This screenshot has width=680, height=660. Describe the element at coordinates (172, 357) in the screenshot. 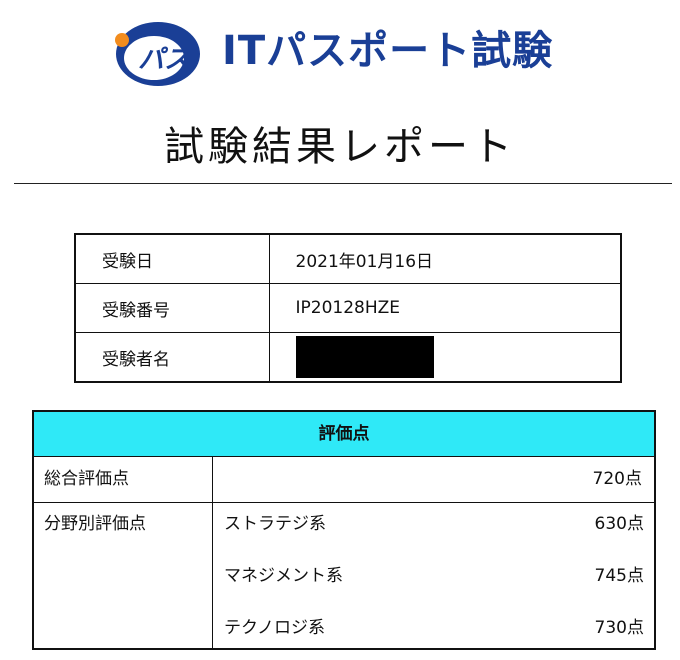

I see `examinee-name-label: 受験者名` at that location.